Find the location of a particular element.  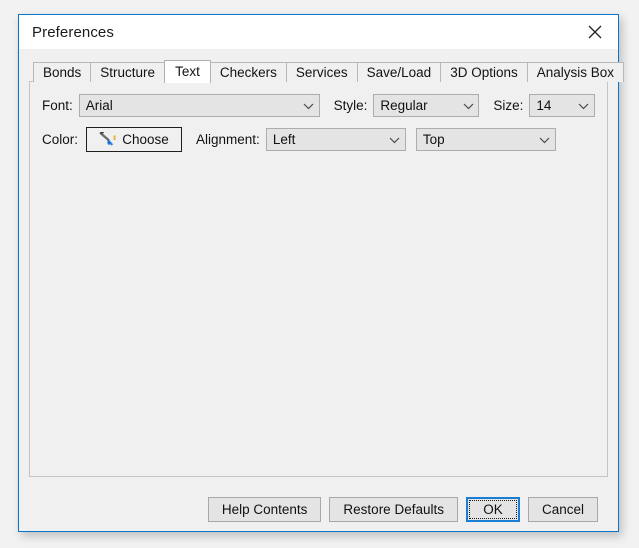

tab-label: Analysis Box is located at coordinates (575, 72).